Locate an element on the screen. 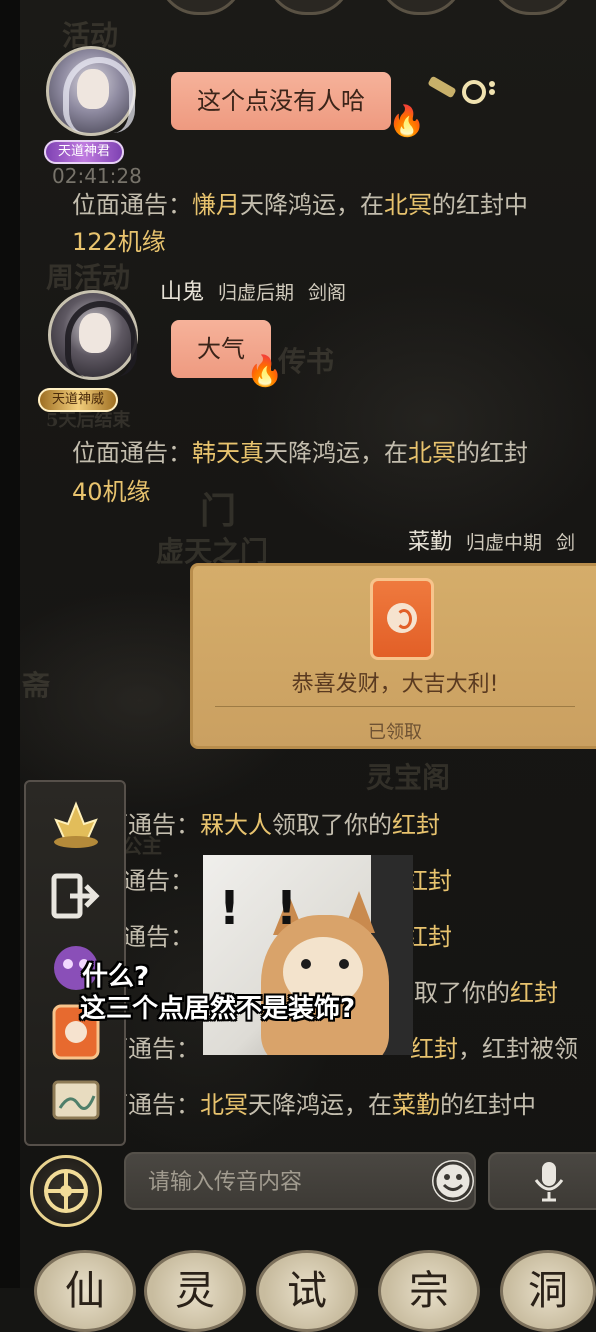  sender-name: 山鬼 is located at coordinates (182, 292).